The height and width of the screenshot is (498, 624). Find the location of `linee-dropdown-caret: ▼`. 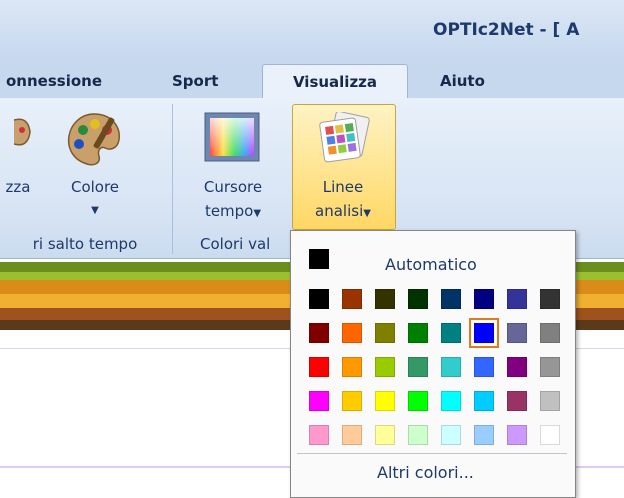

linee-dropdown-caret: ▼ is located at coordinates (367, 213).